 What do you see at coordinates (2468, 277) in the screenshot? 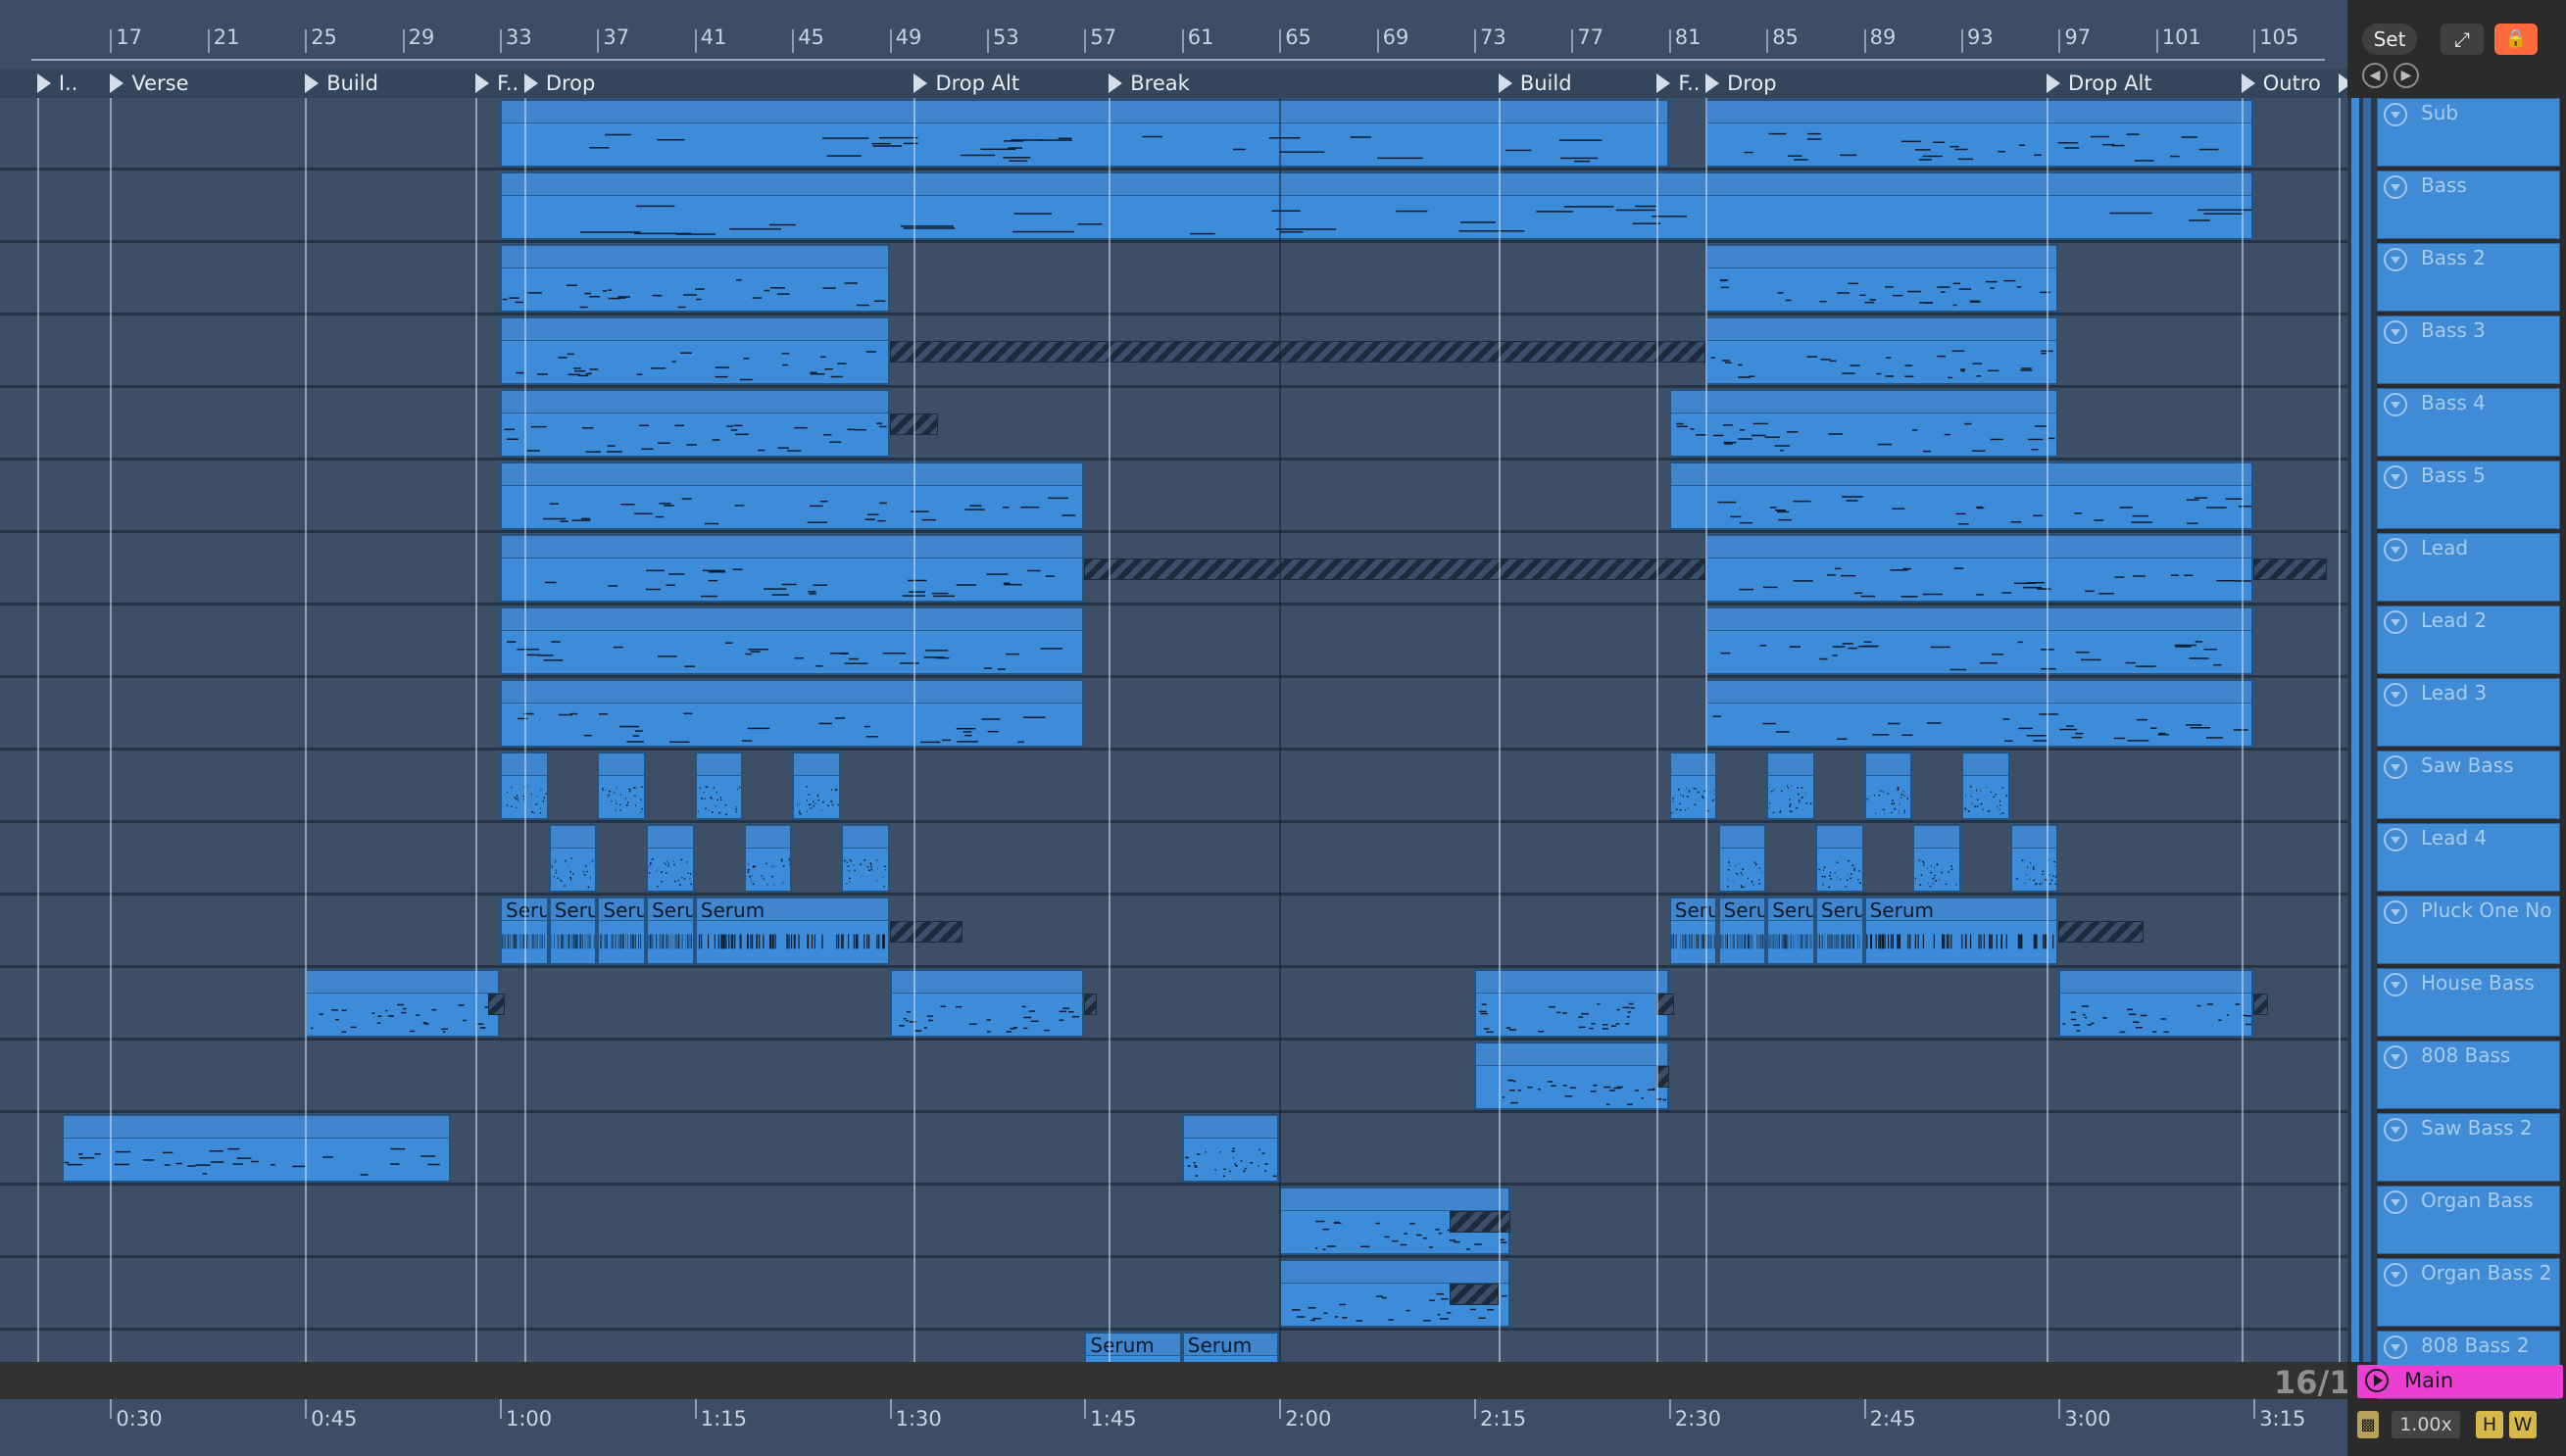
I see `track-header: Bass 2` at bounding box center [2468, 277].